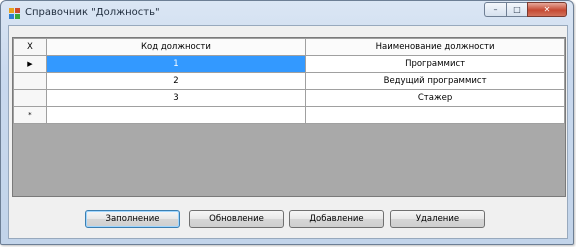  Describe the element at coordinates (176, 81) in the screenshot. I see `cell-code: 2` at that location.